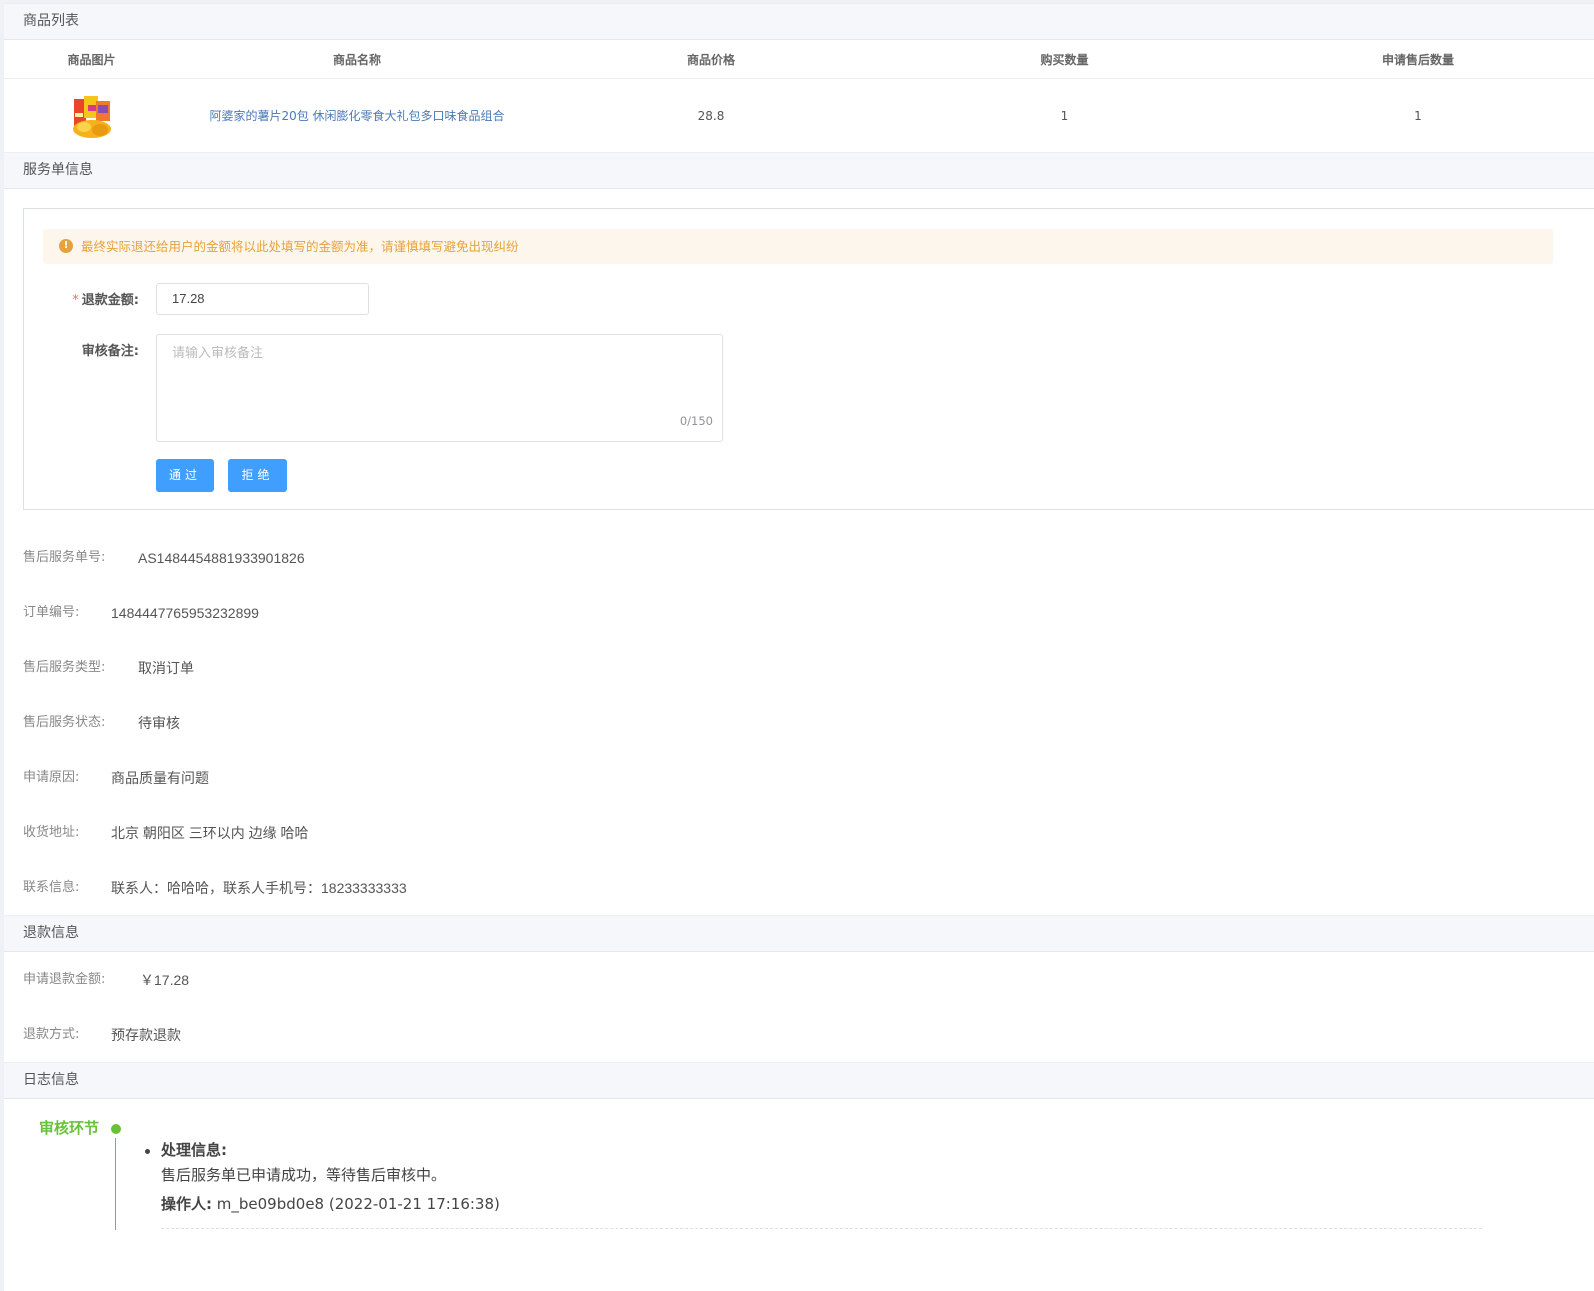 This screenshot has height=1291, width=1594. I want to click on service-section-header: 服务单信息, so click(799, 170).